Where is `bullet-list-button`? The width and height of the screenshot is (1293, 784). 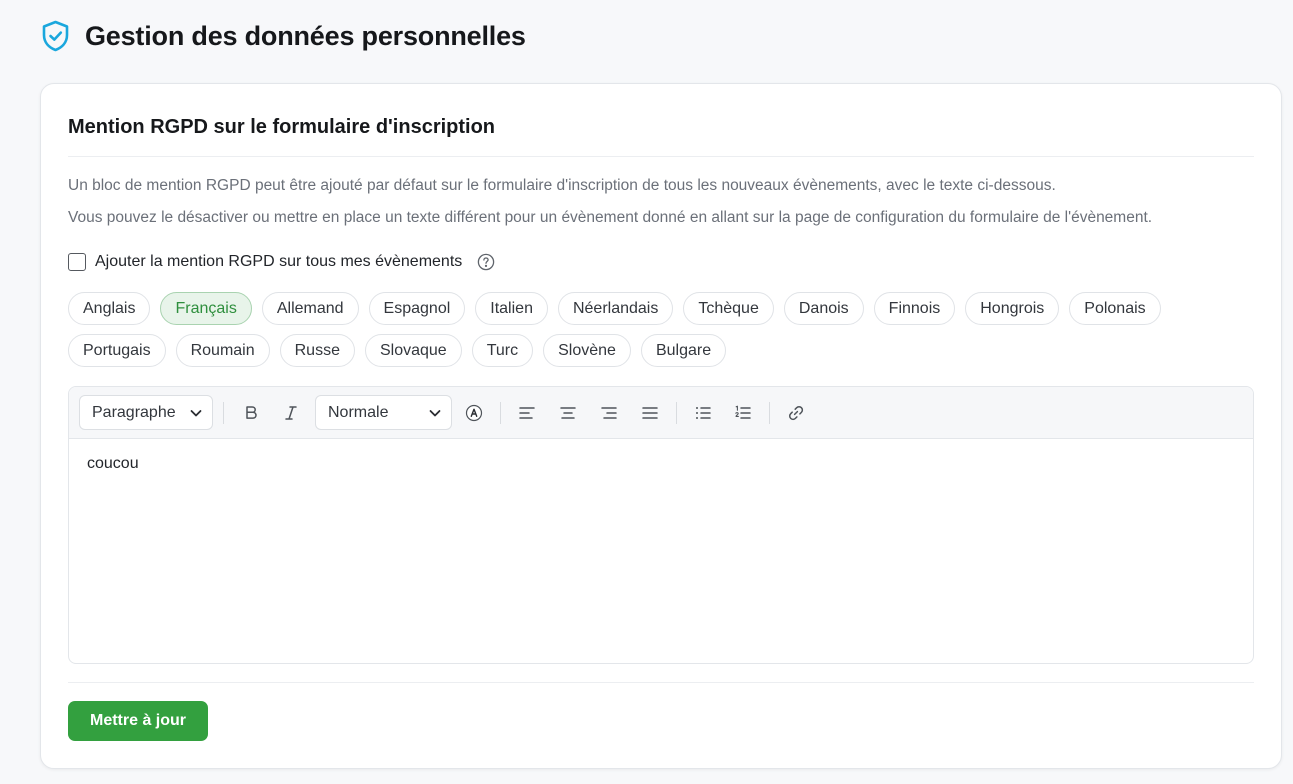 bullet-list-button is located at coordinates (703, 413).